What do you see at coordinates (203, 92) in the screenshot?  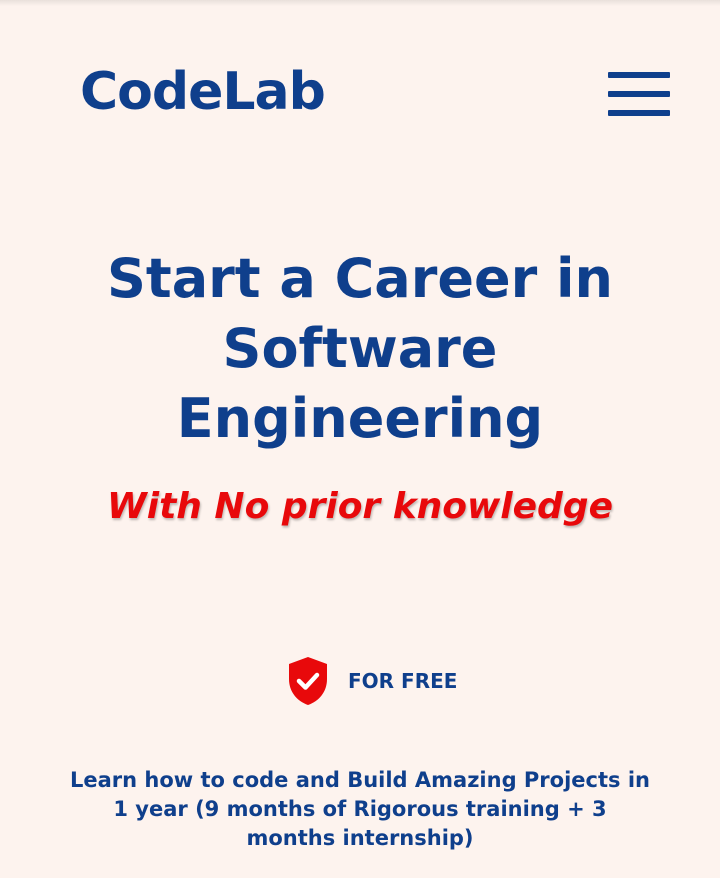 I see `codelab-logo: CodeLab` at bounding box center [203, 92].